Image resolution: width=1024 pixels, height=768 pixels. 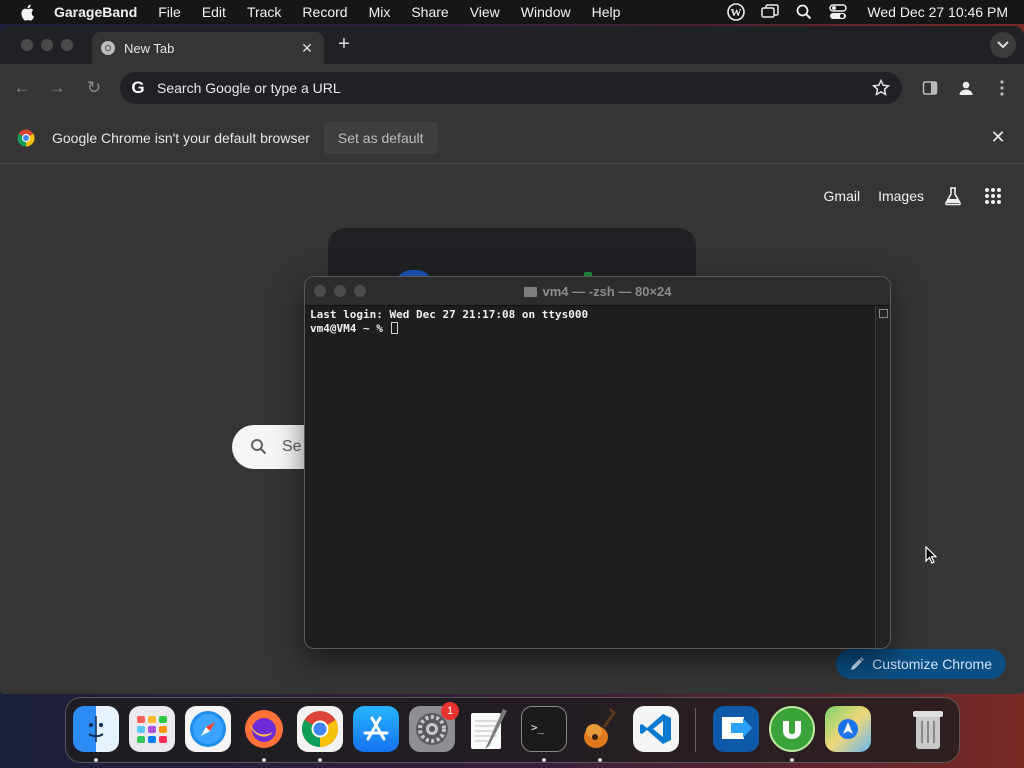 I want to click on set-as-default-button: Set as default, so click(x=380, y=137).